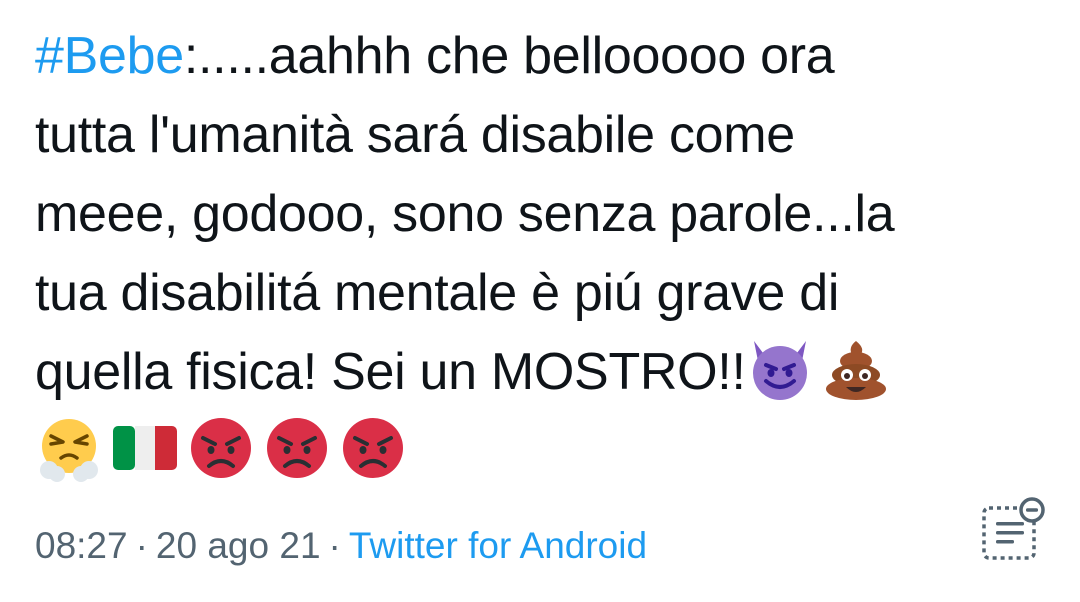 The image size is (1080, 602). I want to click on tweet-line-1-text: :.....aahhh che bellooooo ora, so click(509, 56).